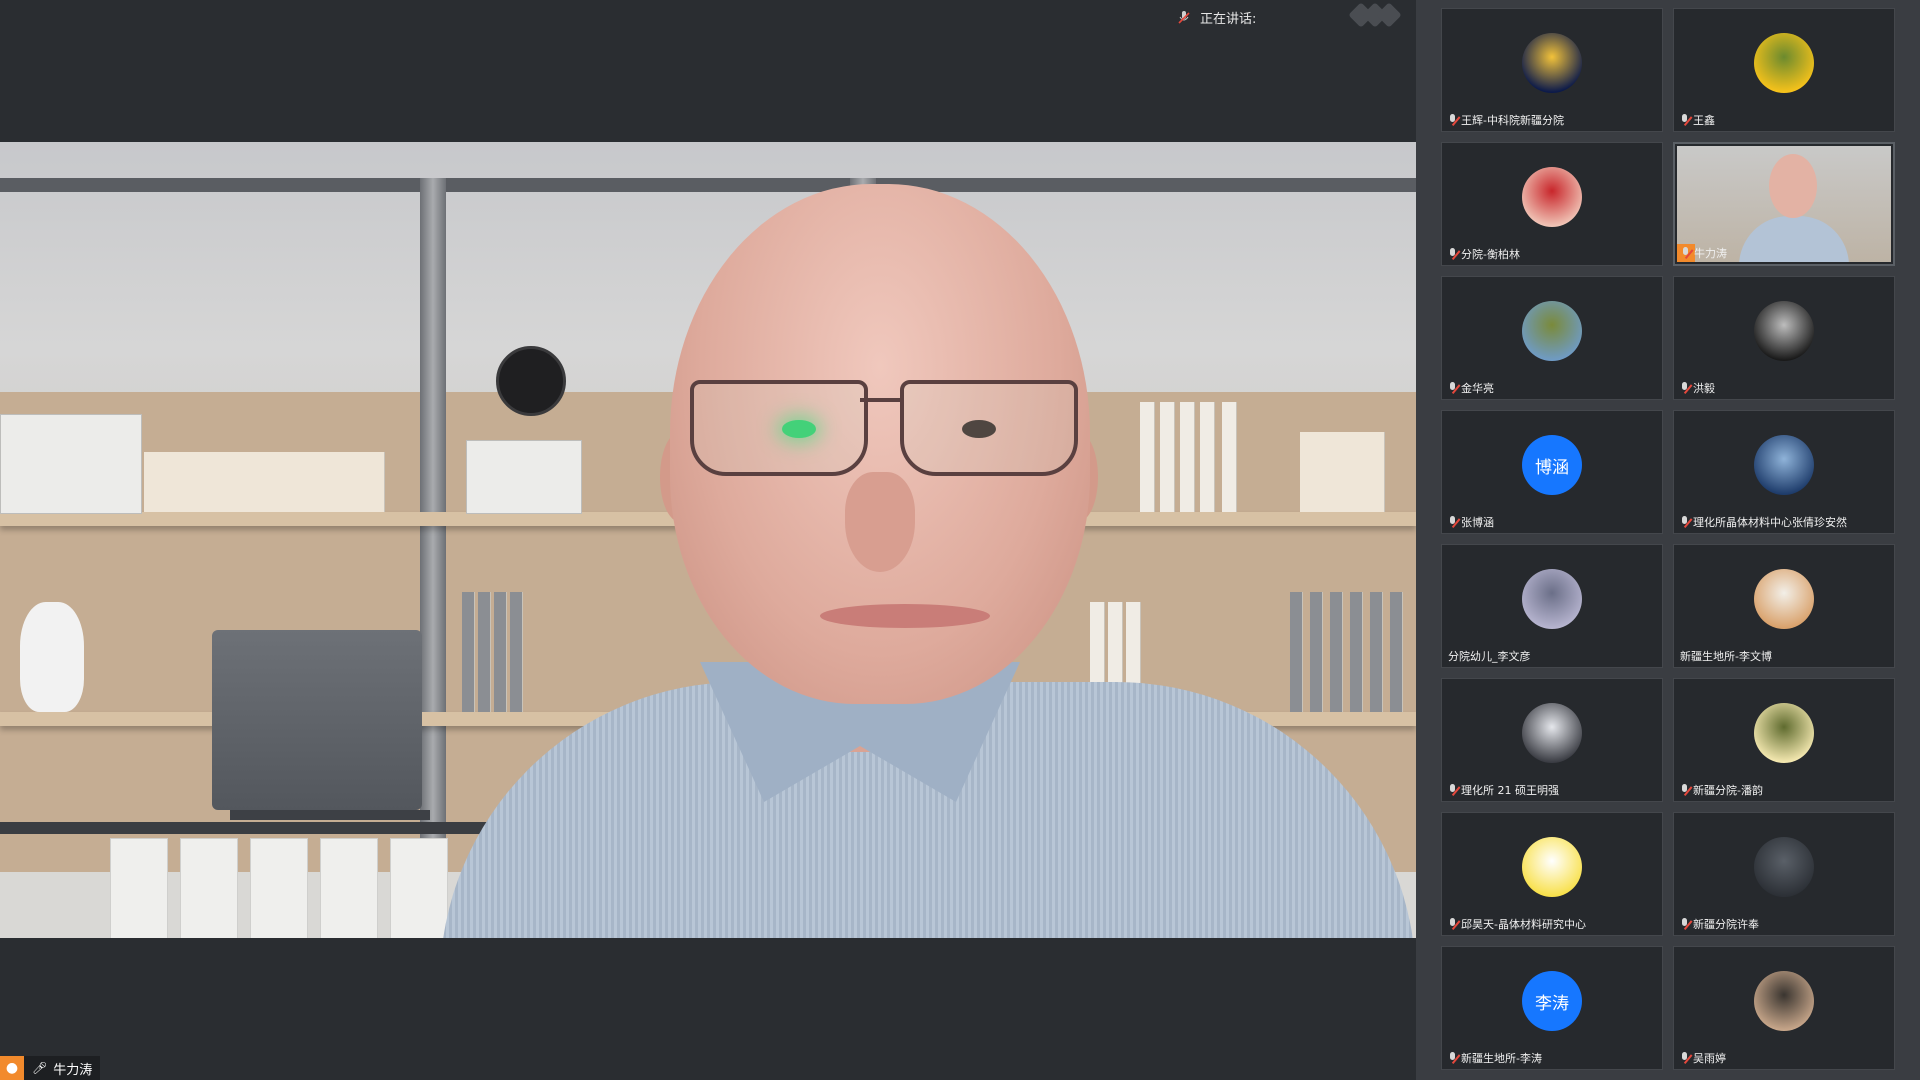 The image size is (1920, 1080). I want to click on participant-name-tag: 理化所 21 硕王明强, so click(1503, 790).